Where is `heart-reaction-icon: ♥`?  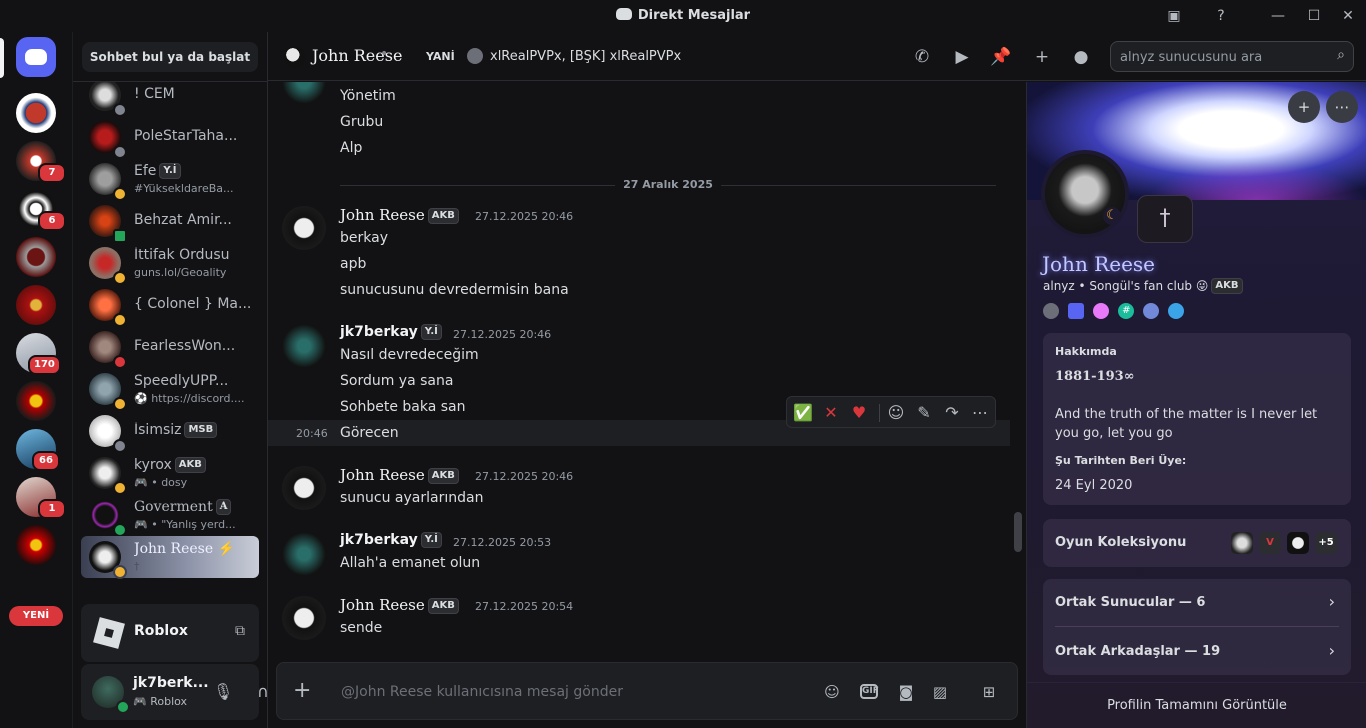 heart-reaction-icon: ♥ is located at coordinates (859, 413).